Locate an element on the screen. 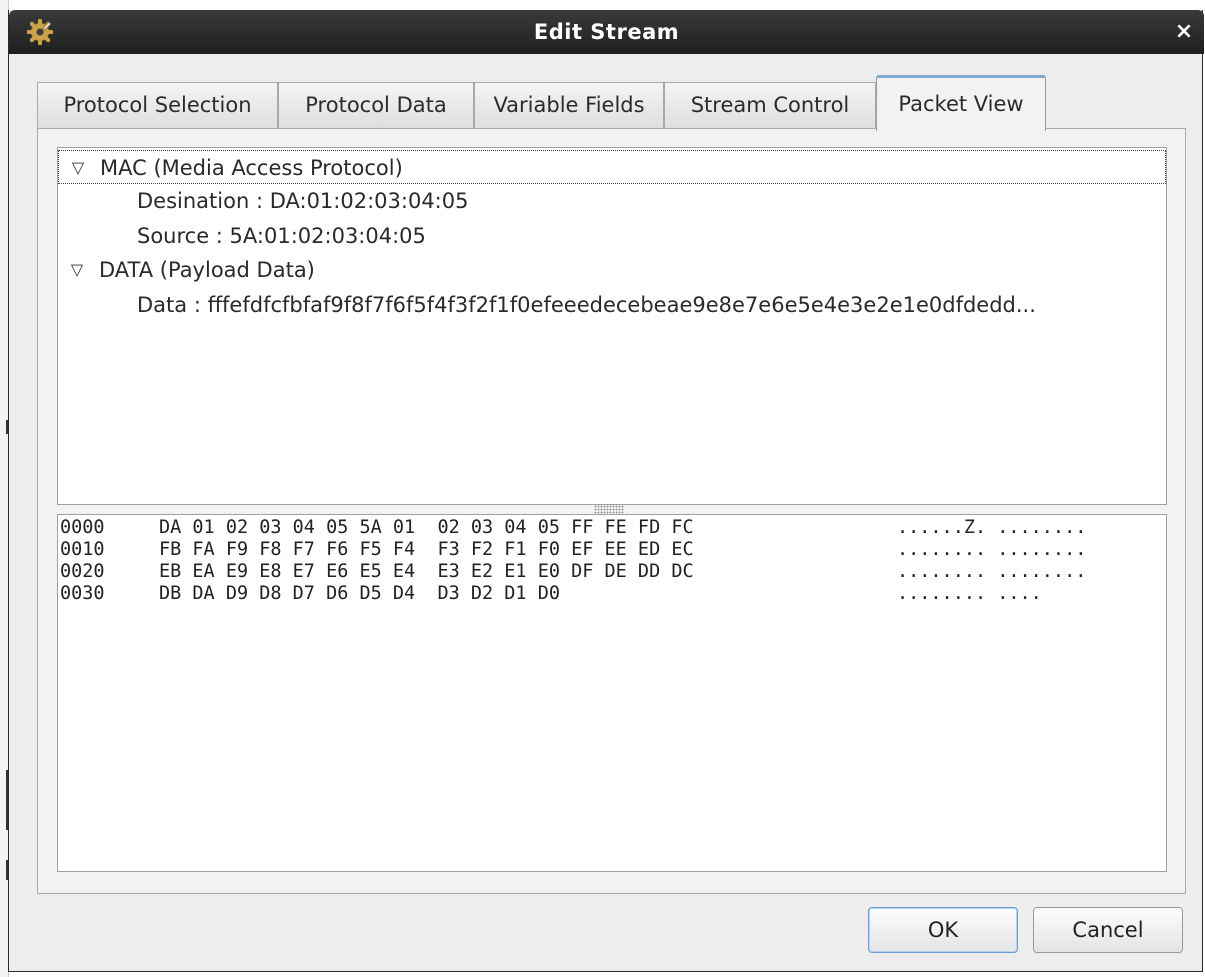 This screenshot has width=1205, height=977. close-icon: × is located at coordinates (1184, 32).